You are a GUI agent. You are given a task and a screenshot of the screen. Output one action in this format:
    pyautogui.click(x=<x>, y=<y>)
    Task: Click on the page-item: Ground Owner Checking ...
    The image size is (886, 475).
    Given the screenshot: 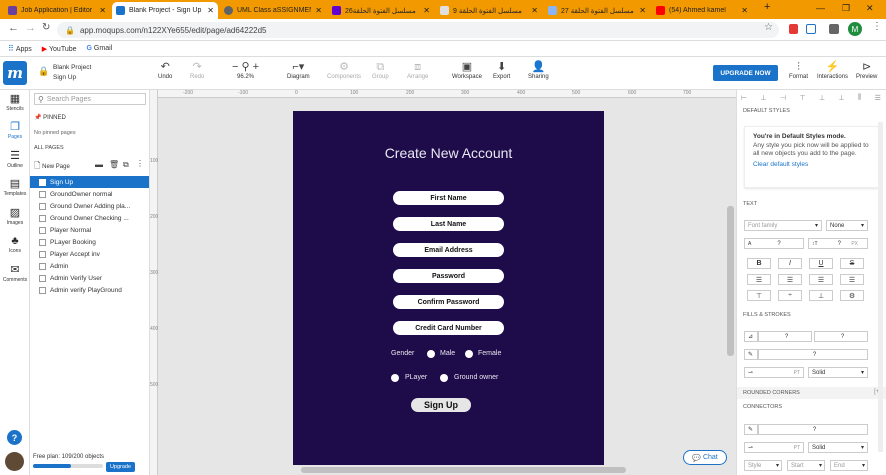 What is the action you would take?
    pyautogui.click(x=89, y=218)
    